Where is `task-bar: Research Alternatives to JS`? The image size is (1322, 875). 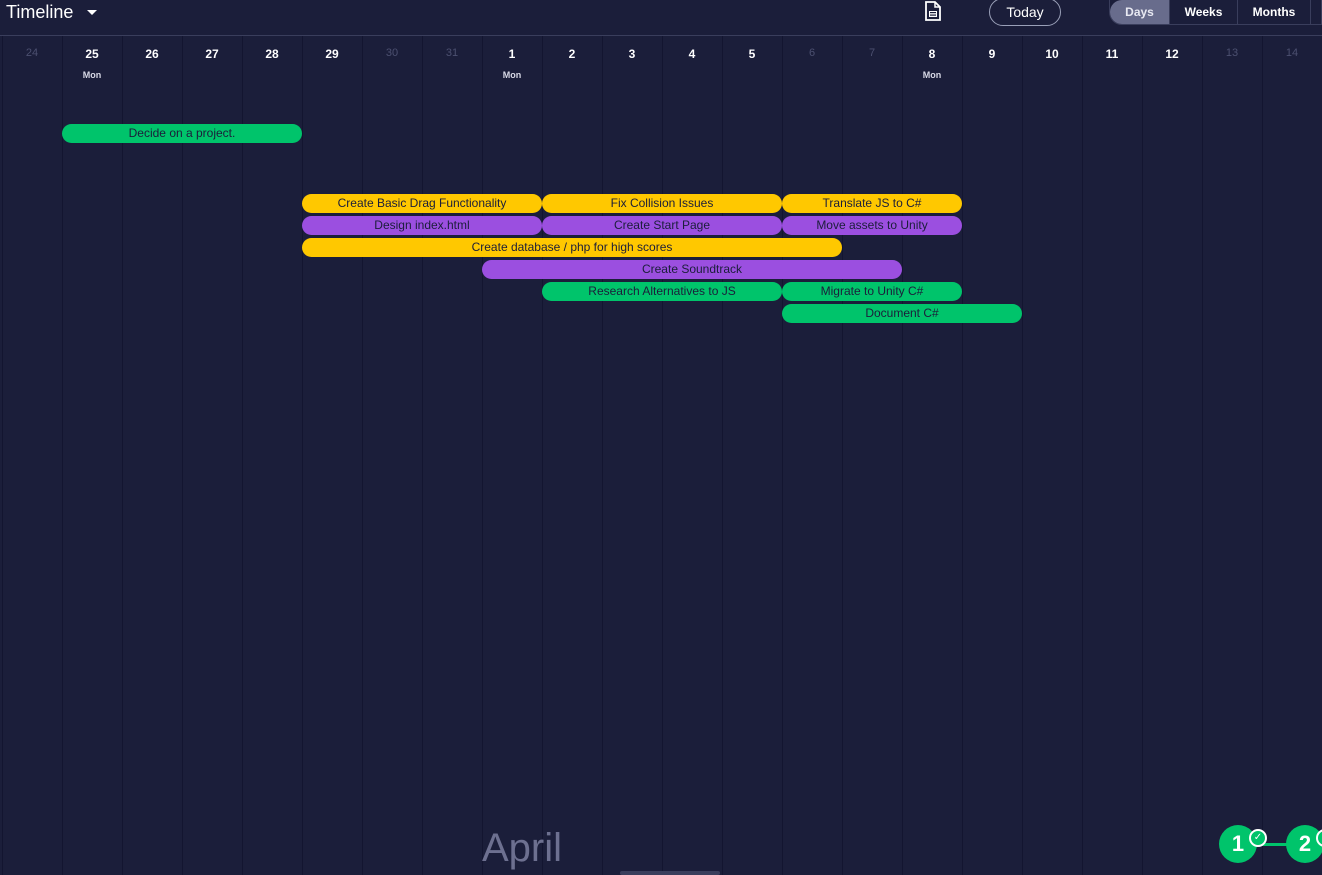
task-bar: Research Alternatives to JS is located at coordinates (662, 291).